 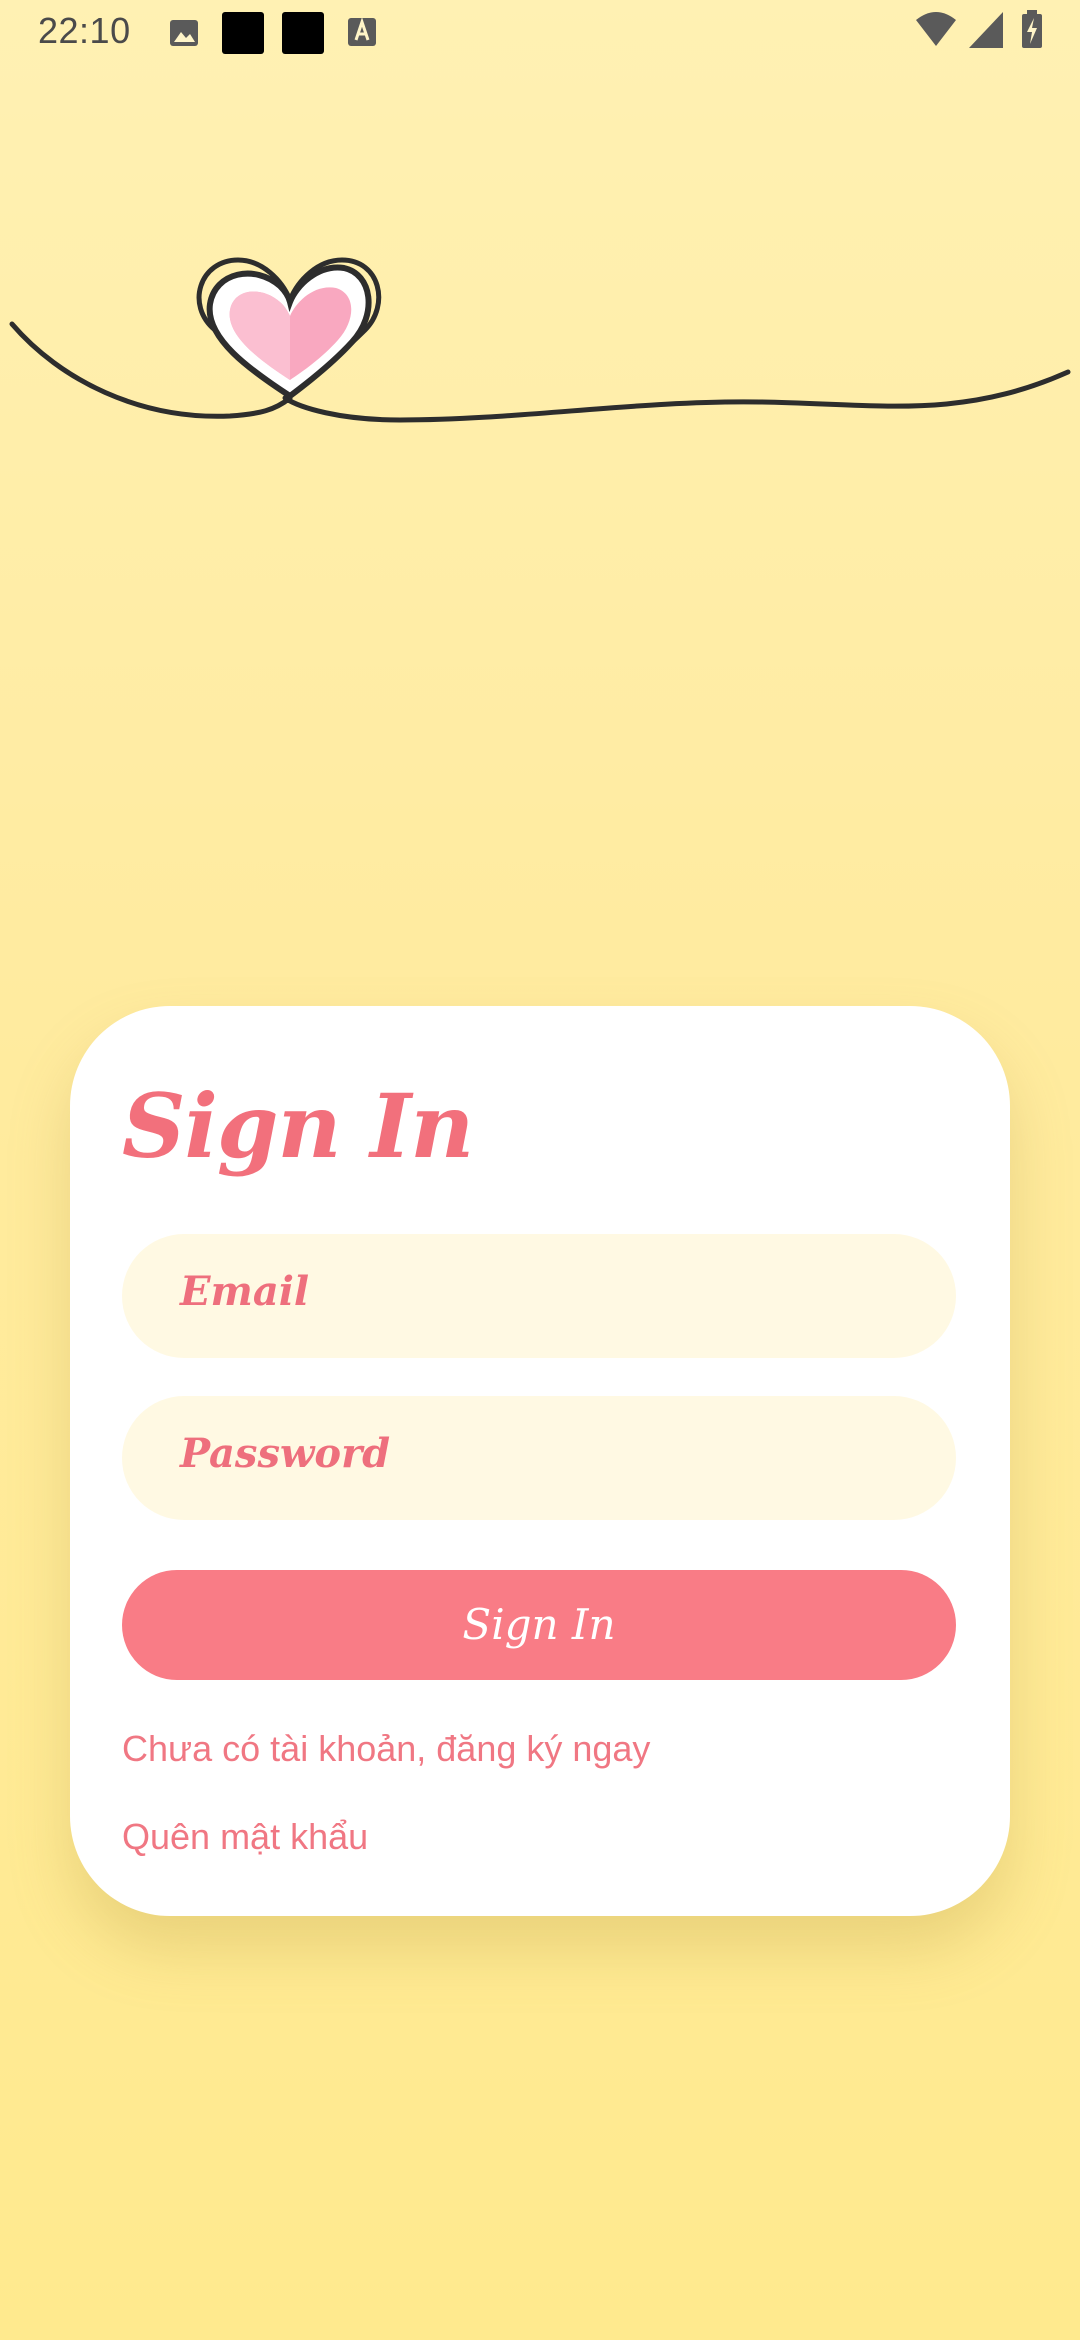 I want to click on password-field: Password, so click(x=539, y=1458).